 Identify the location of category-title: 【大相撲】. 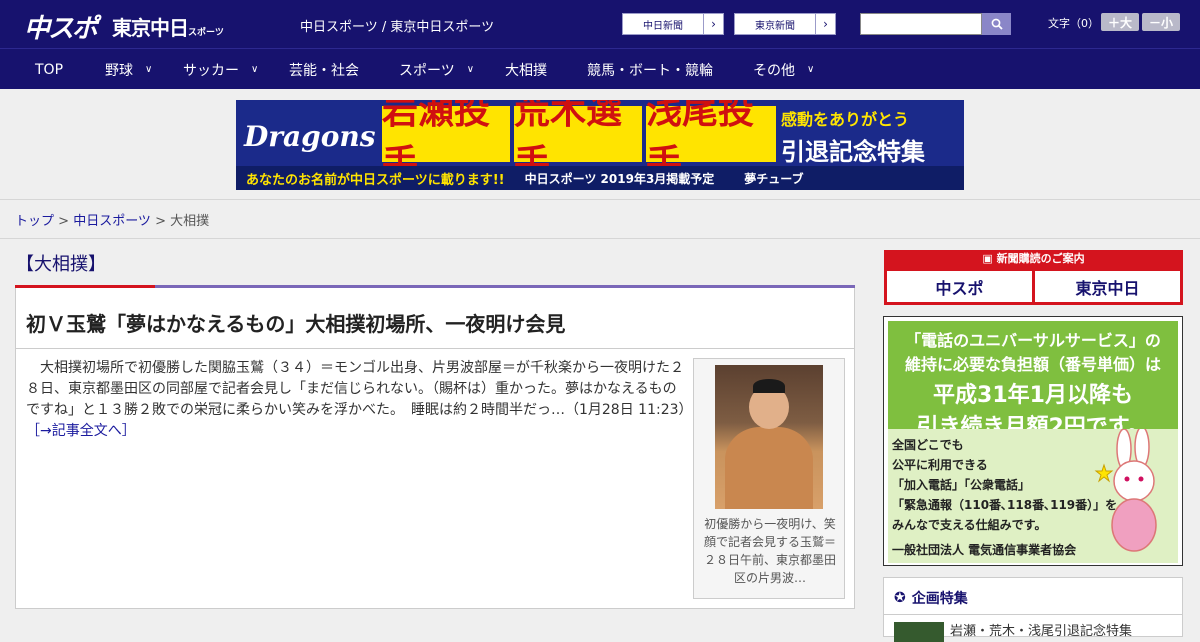
(61, 264).